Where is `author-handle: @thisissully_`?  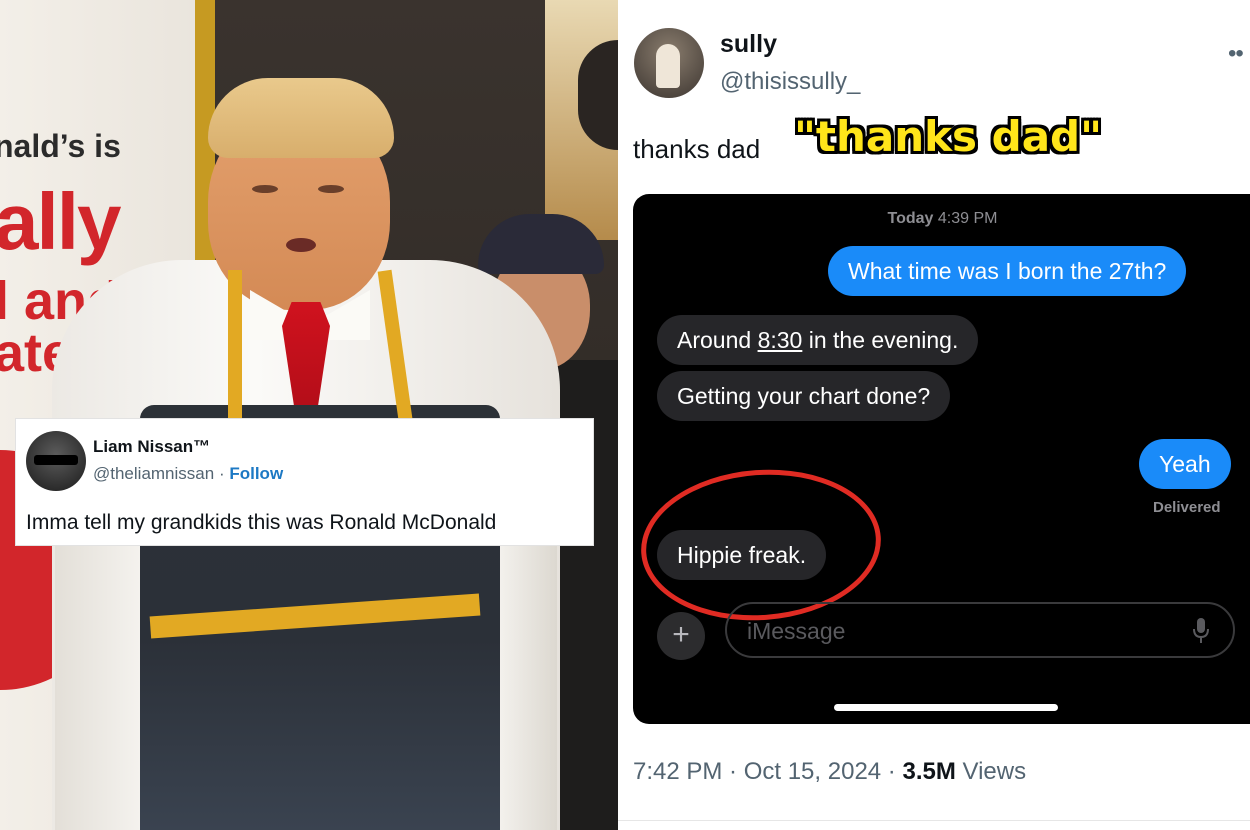
author-handle: @thisissully_ is located at coordinates (790, 82).